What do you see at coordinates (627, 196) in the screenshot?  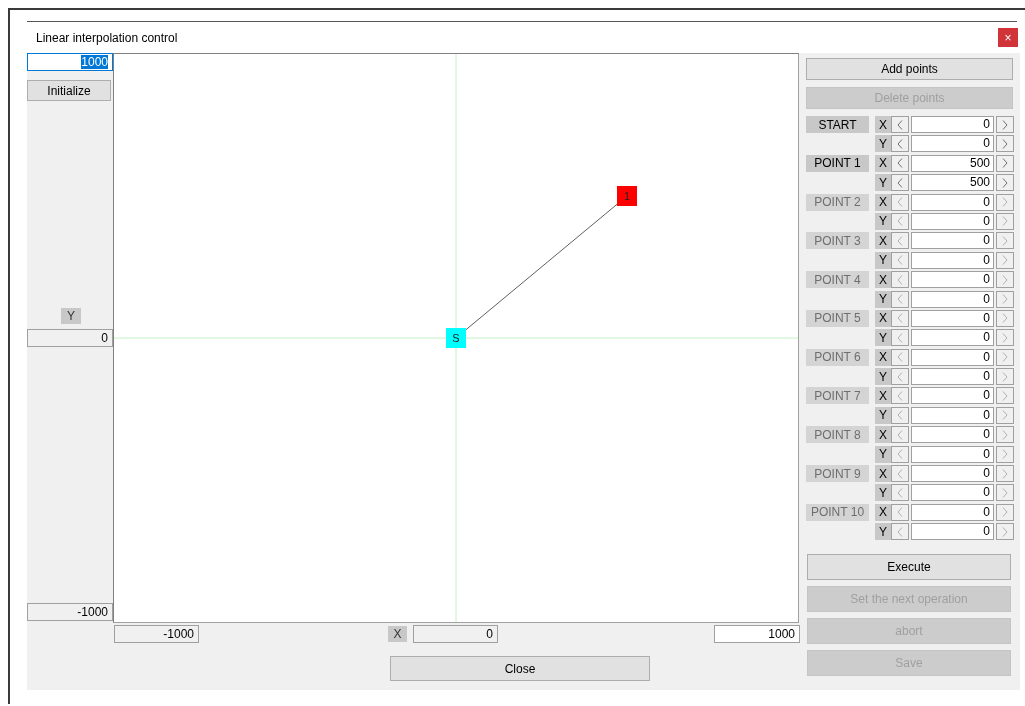 I see `point-marker: 1` at bounding box center [627, 196].